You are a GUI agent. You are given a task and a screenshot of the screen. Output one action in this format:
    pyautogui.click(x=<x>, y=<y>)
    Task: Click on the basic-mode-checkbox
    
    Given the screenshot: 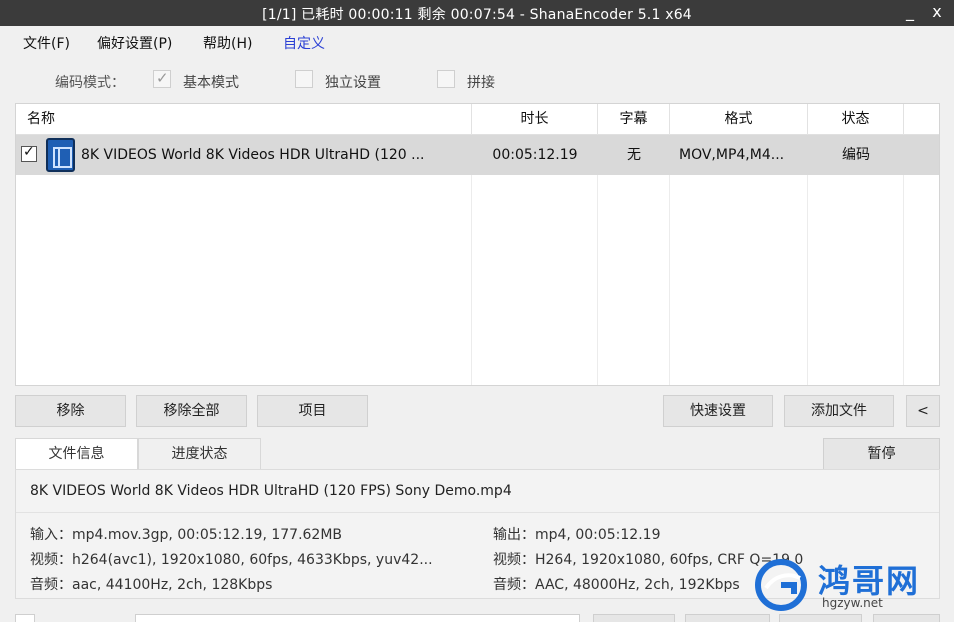 What is the action you would take?
    pyautogui.click(x=162, y=78)
    